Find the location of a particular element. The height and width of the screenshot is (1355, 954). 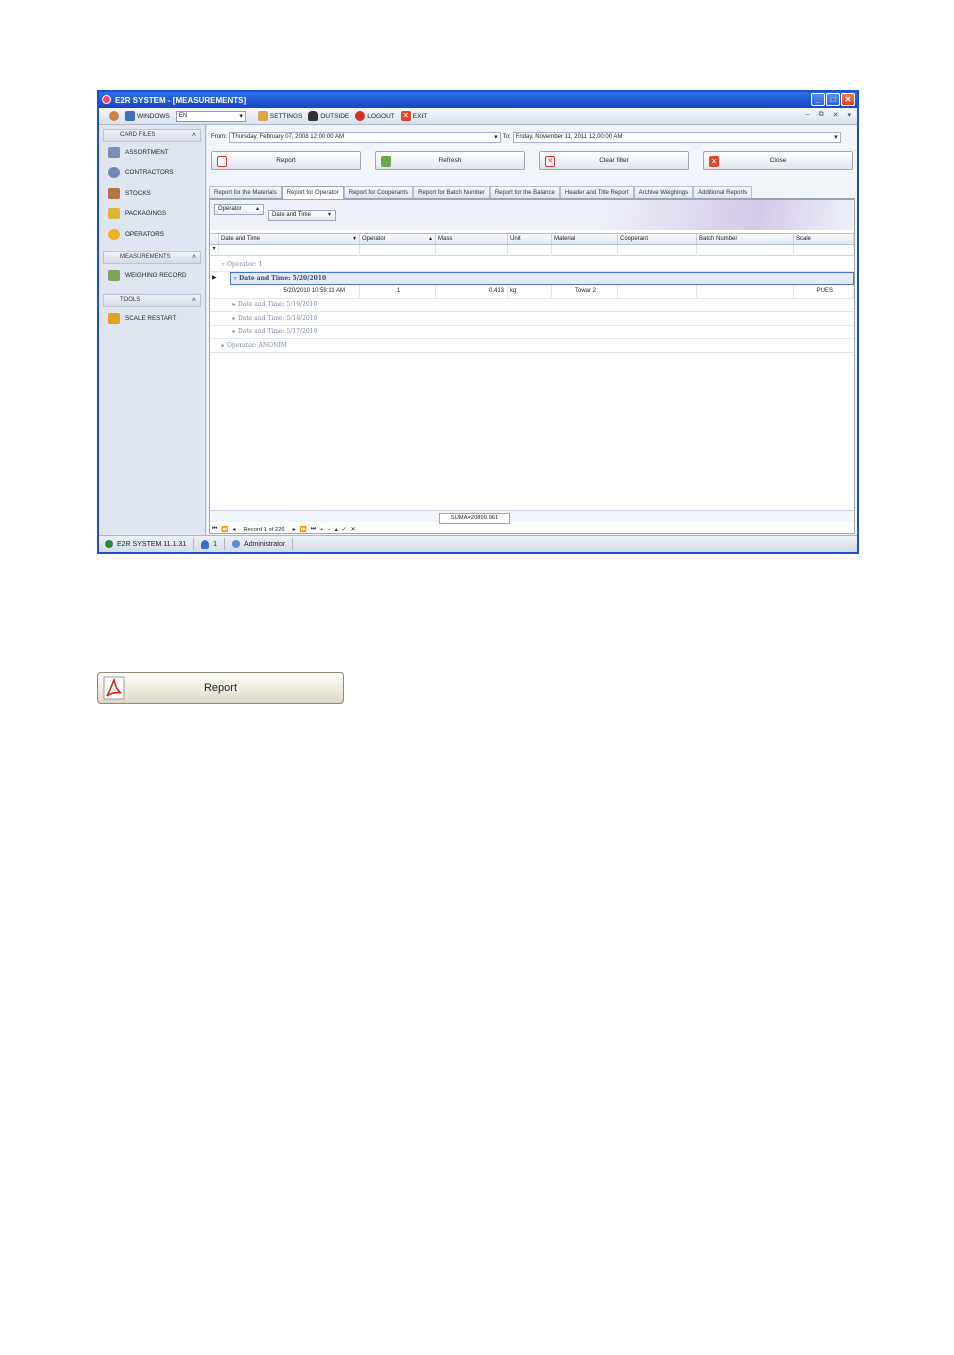

close-button-label: Close is located at coordinates (778, 160).